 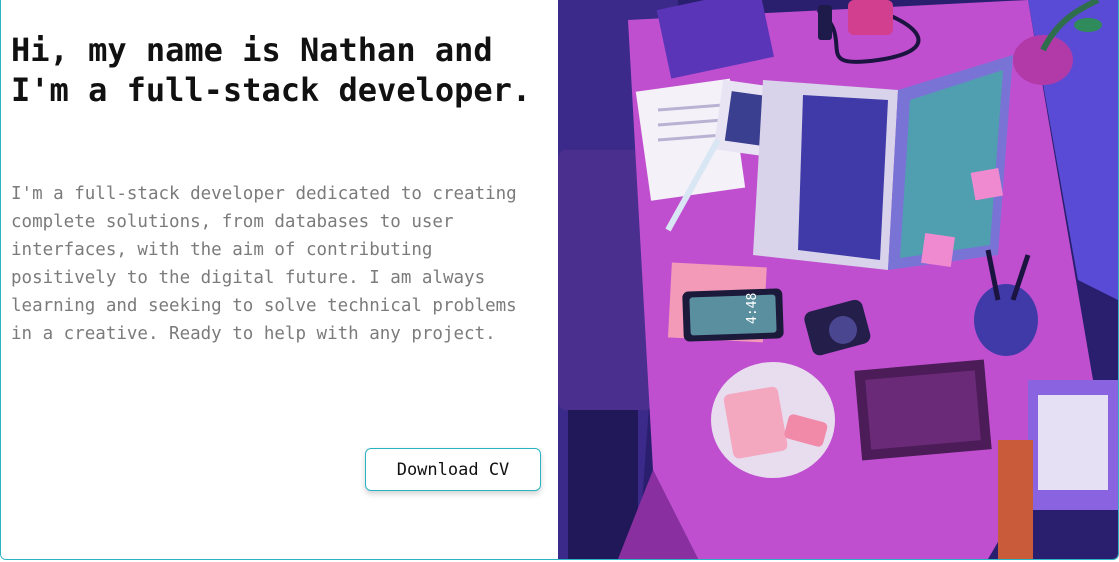 What do you see at coordinates (1088, 25) in the screenshot?
I see `plant-leaf` at bounding box center [1088, 25].